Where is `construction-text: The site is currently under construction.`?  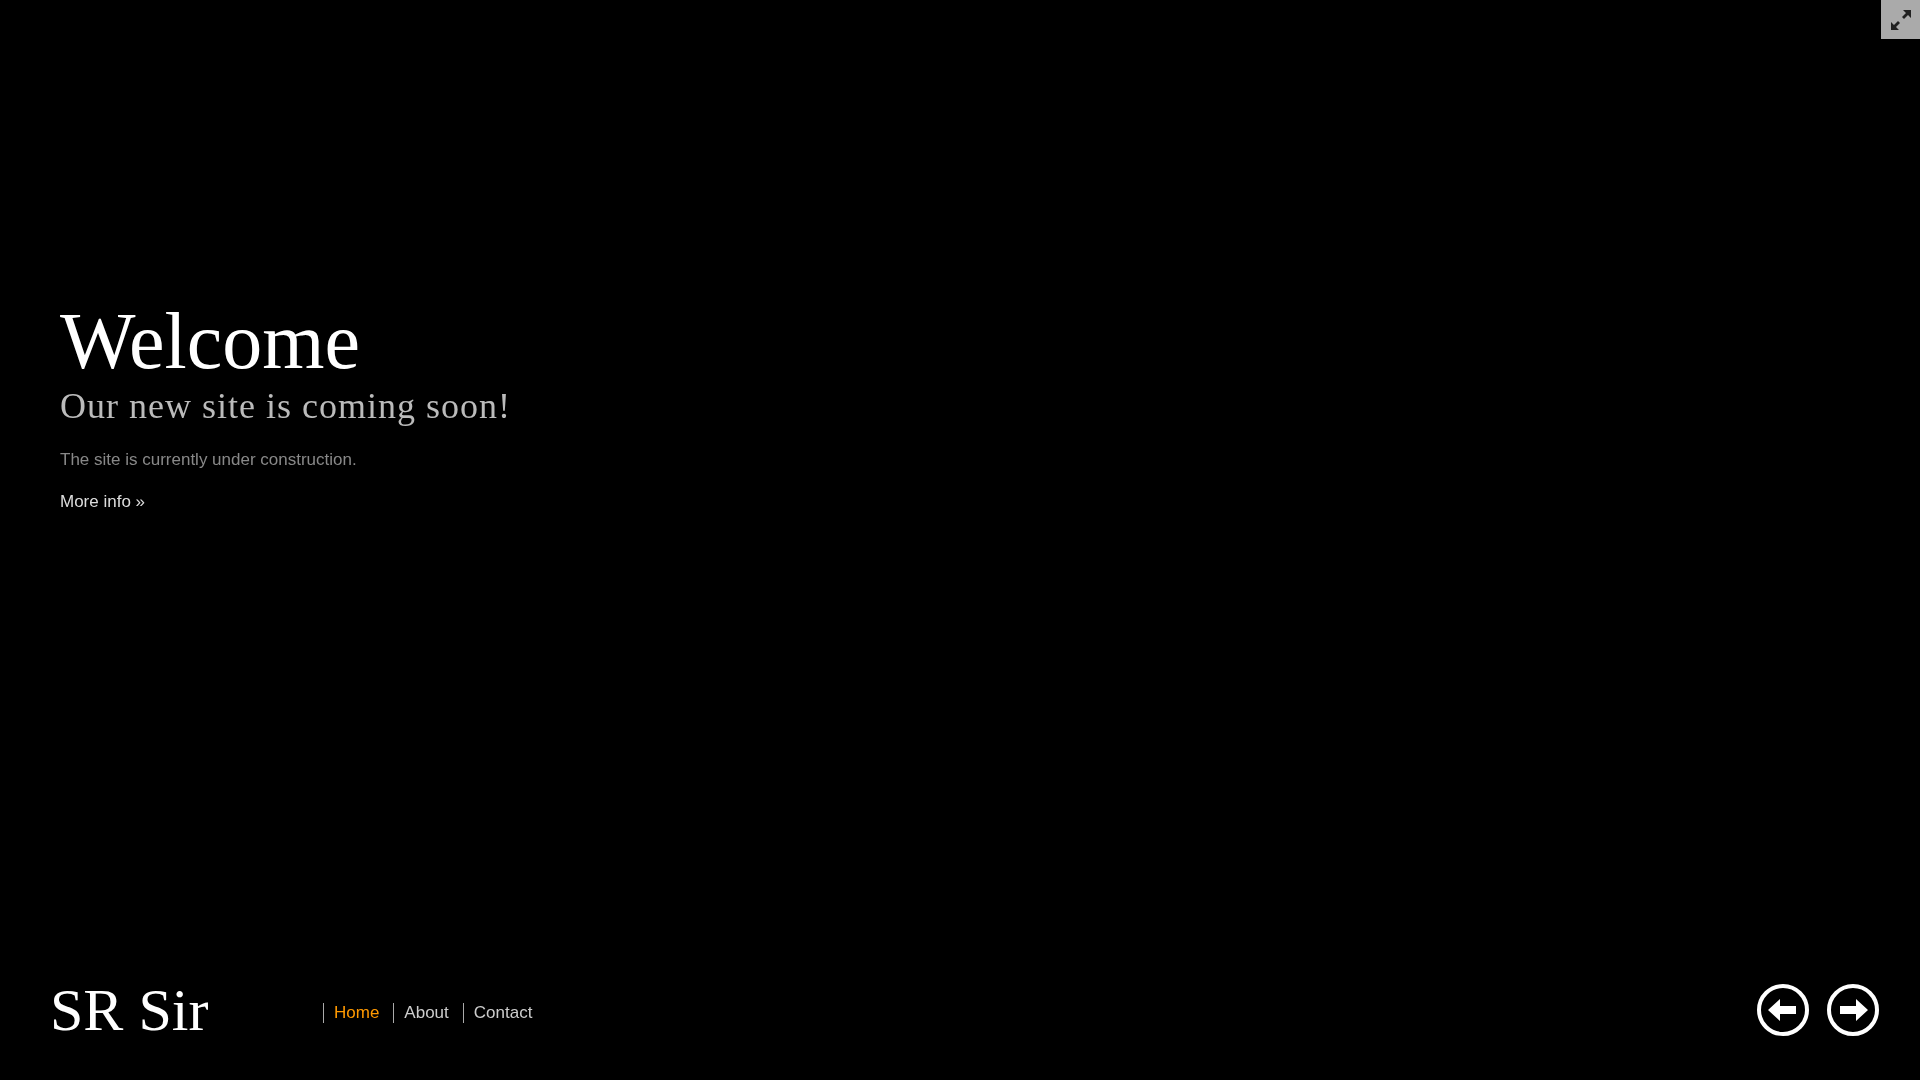
construction-text: The site is currently under construction. is located at coordinates (208, 460).